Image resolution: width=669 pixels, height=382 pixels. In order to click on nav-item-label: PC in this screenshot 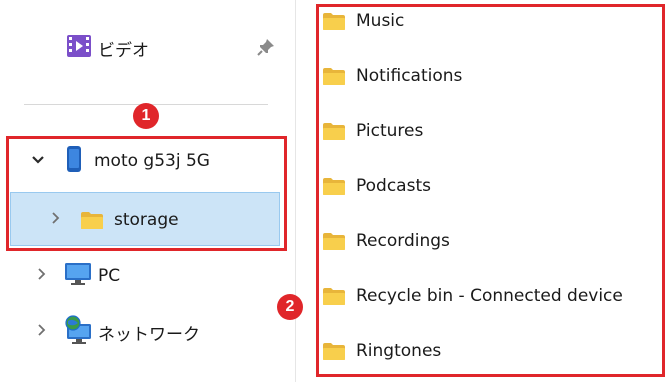, I will do `click(109, 276)`.